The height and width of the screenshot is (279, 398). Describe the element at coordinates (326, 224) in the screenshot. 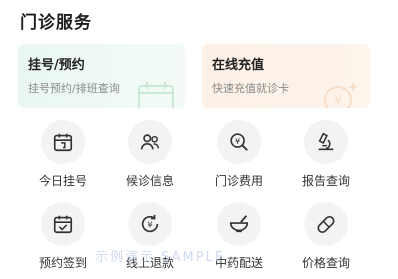

I see `pill-icon` at that location.